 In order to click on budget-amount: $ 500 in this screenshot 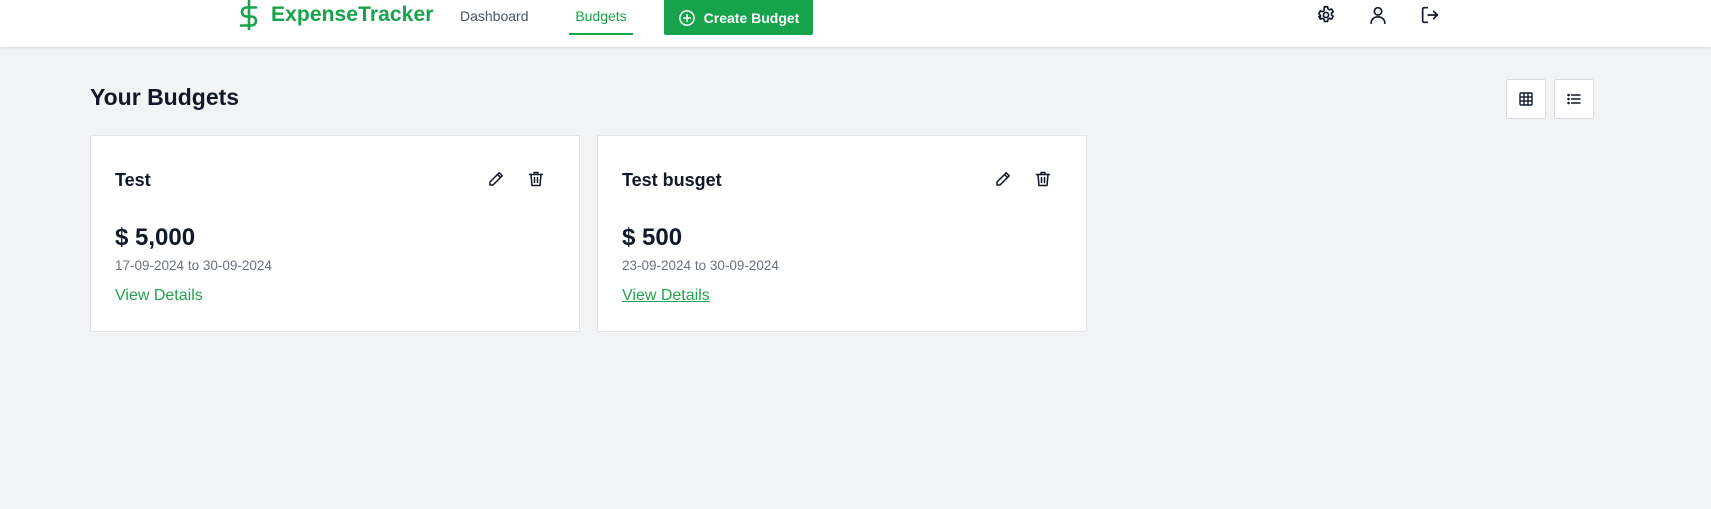, I will do `click(652, 237)`.